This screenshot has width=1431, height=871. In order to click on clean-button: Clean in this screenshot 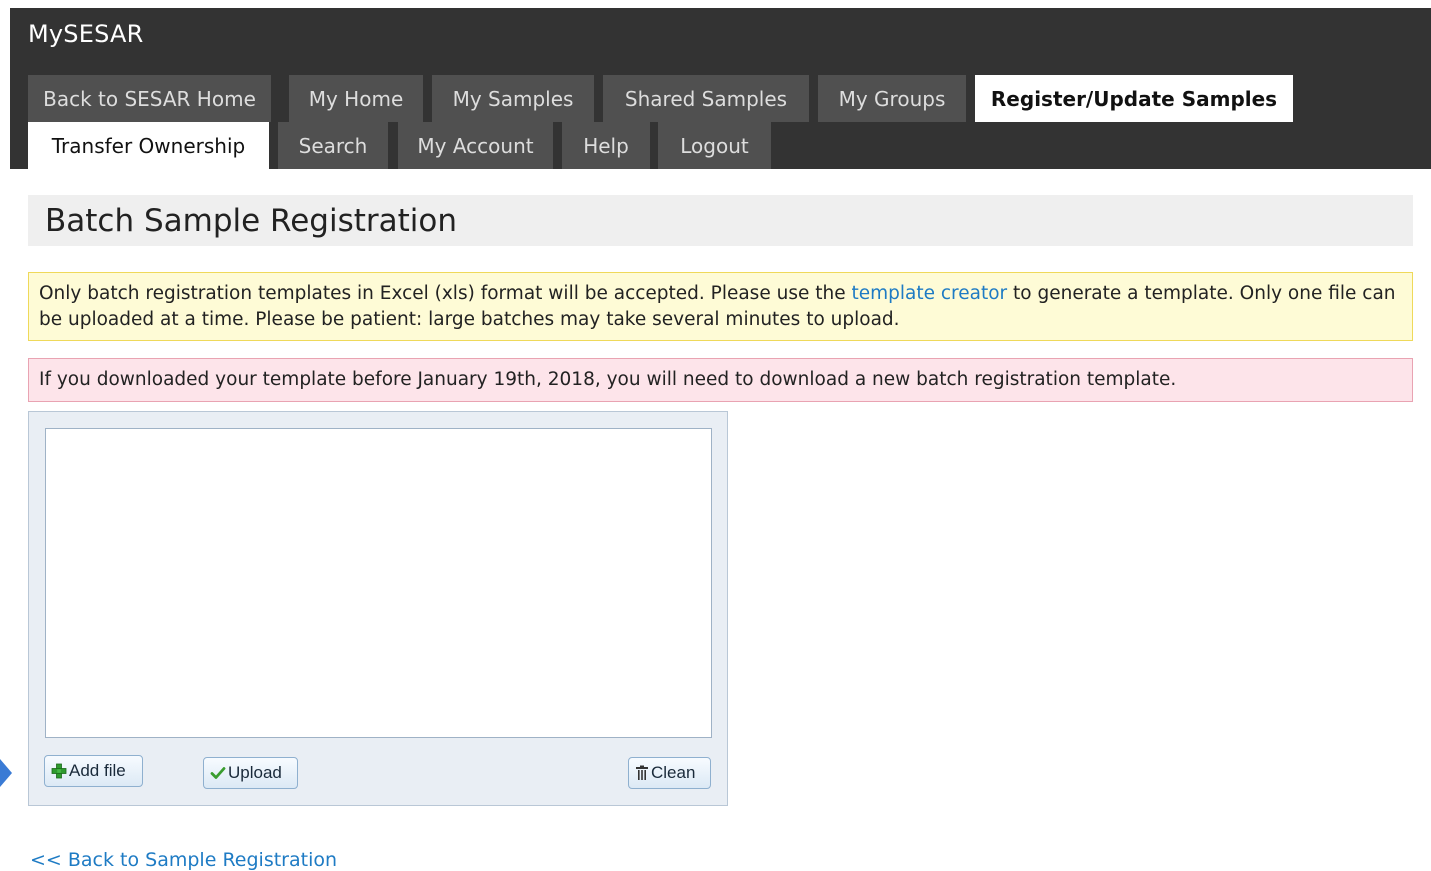, I will do `click(669, 773)`.